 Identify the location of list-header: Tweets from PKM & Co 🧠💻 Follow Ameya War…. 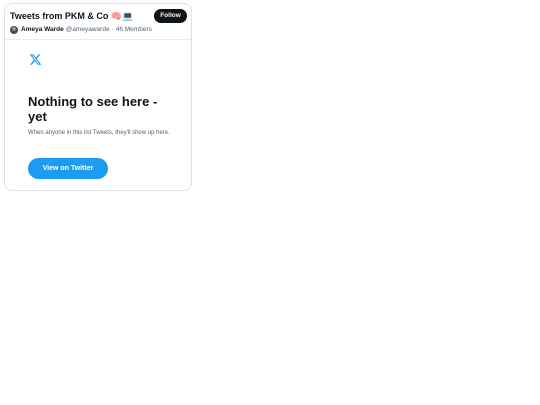
(98, 22).